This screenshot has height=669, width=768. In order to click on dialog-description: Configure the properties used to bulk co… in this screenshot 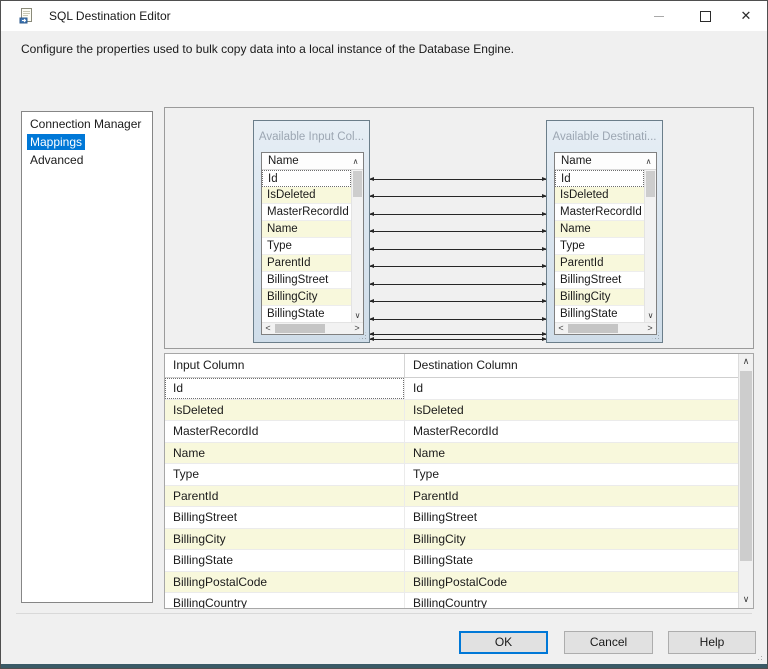, I will do `click(267, 49)`.